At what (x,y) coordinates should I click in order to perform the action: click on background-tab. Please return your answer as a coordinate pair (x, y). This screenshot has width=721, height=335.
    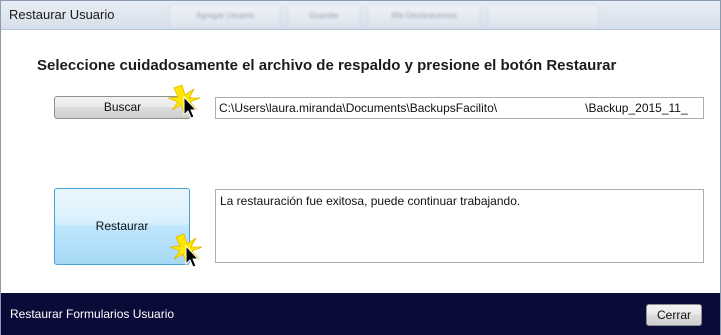
    Looking at the image, I should click on (543, 16).